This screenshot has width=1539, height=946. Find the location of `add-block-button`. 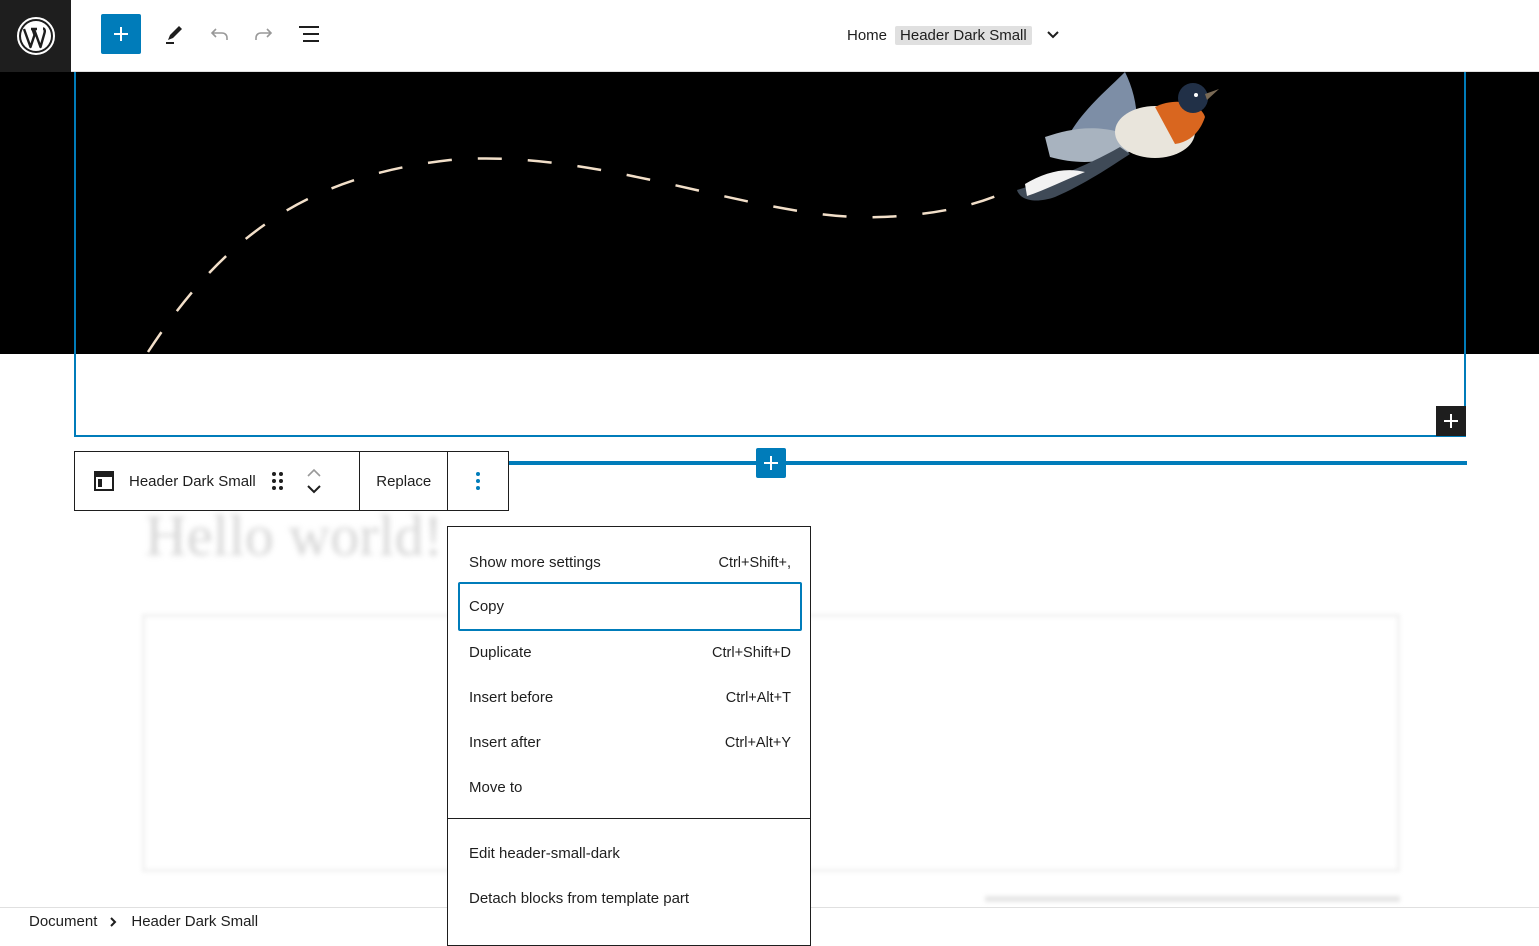

add-block-button is located at coordinates (121, 34).